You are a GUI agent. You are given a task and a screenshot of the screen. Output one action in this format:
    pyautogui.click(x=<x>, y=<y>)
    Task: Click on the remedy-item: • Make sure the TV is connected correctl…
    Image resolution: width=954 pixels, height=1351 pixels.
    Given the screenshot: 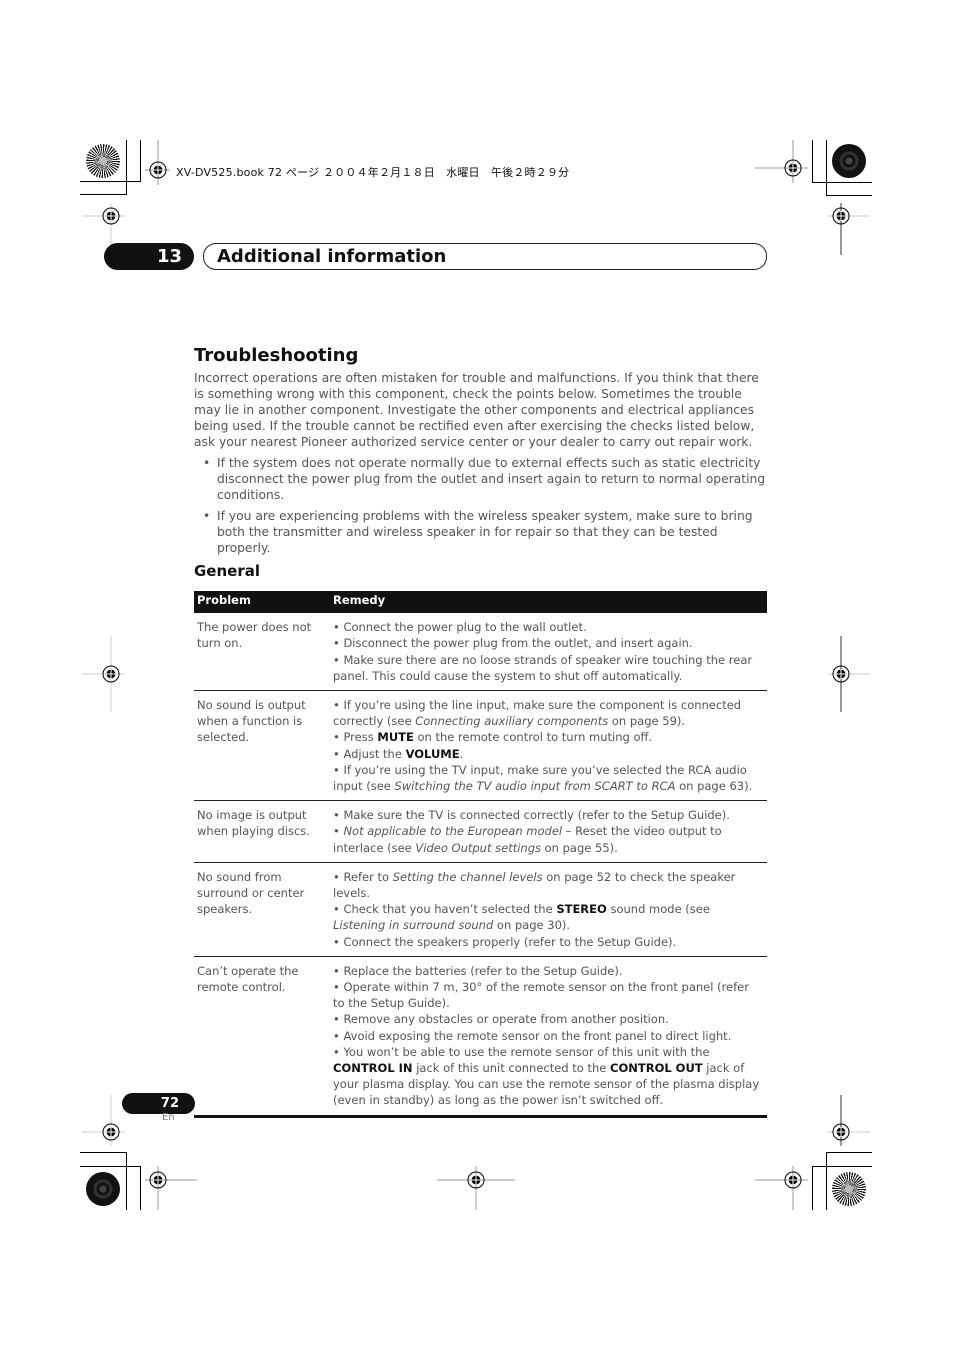 What is the action you would take?
    pyautogui.click(x=548, y=815)
    